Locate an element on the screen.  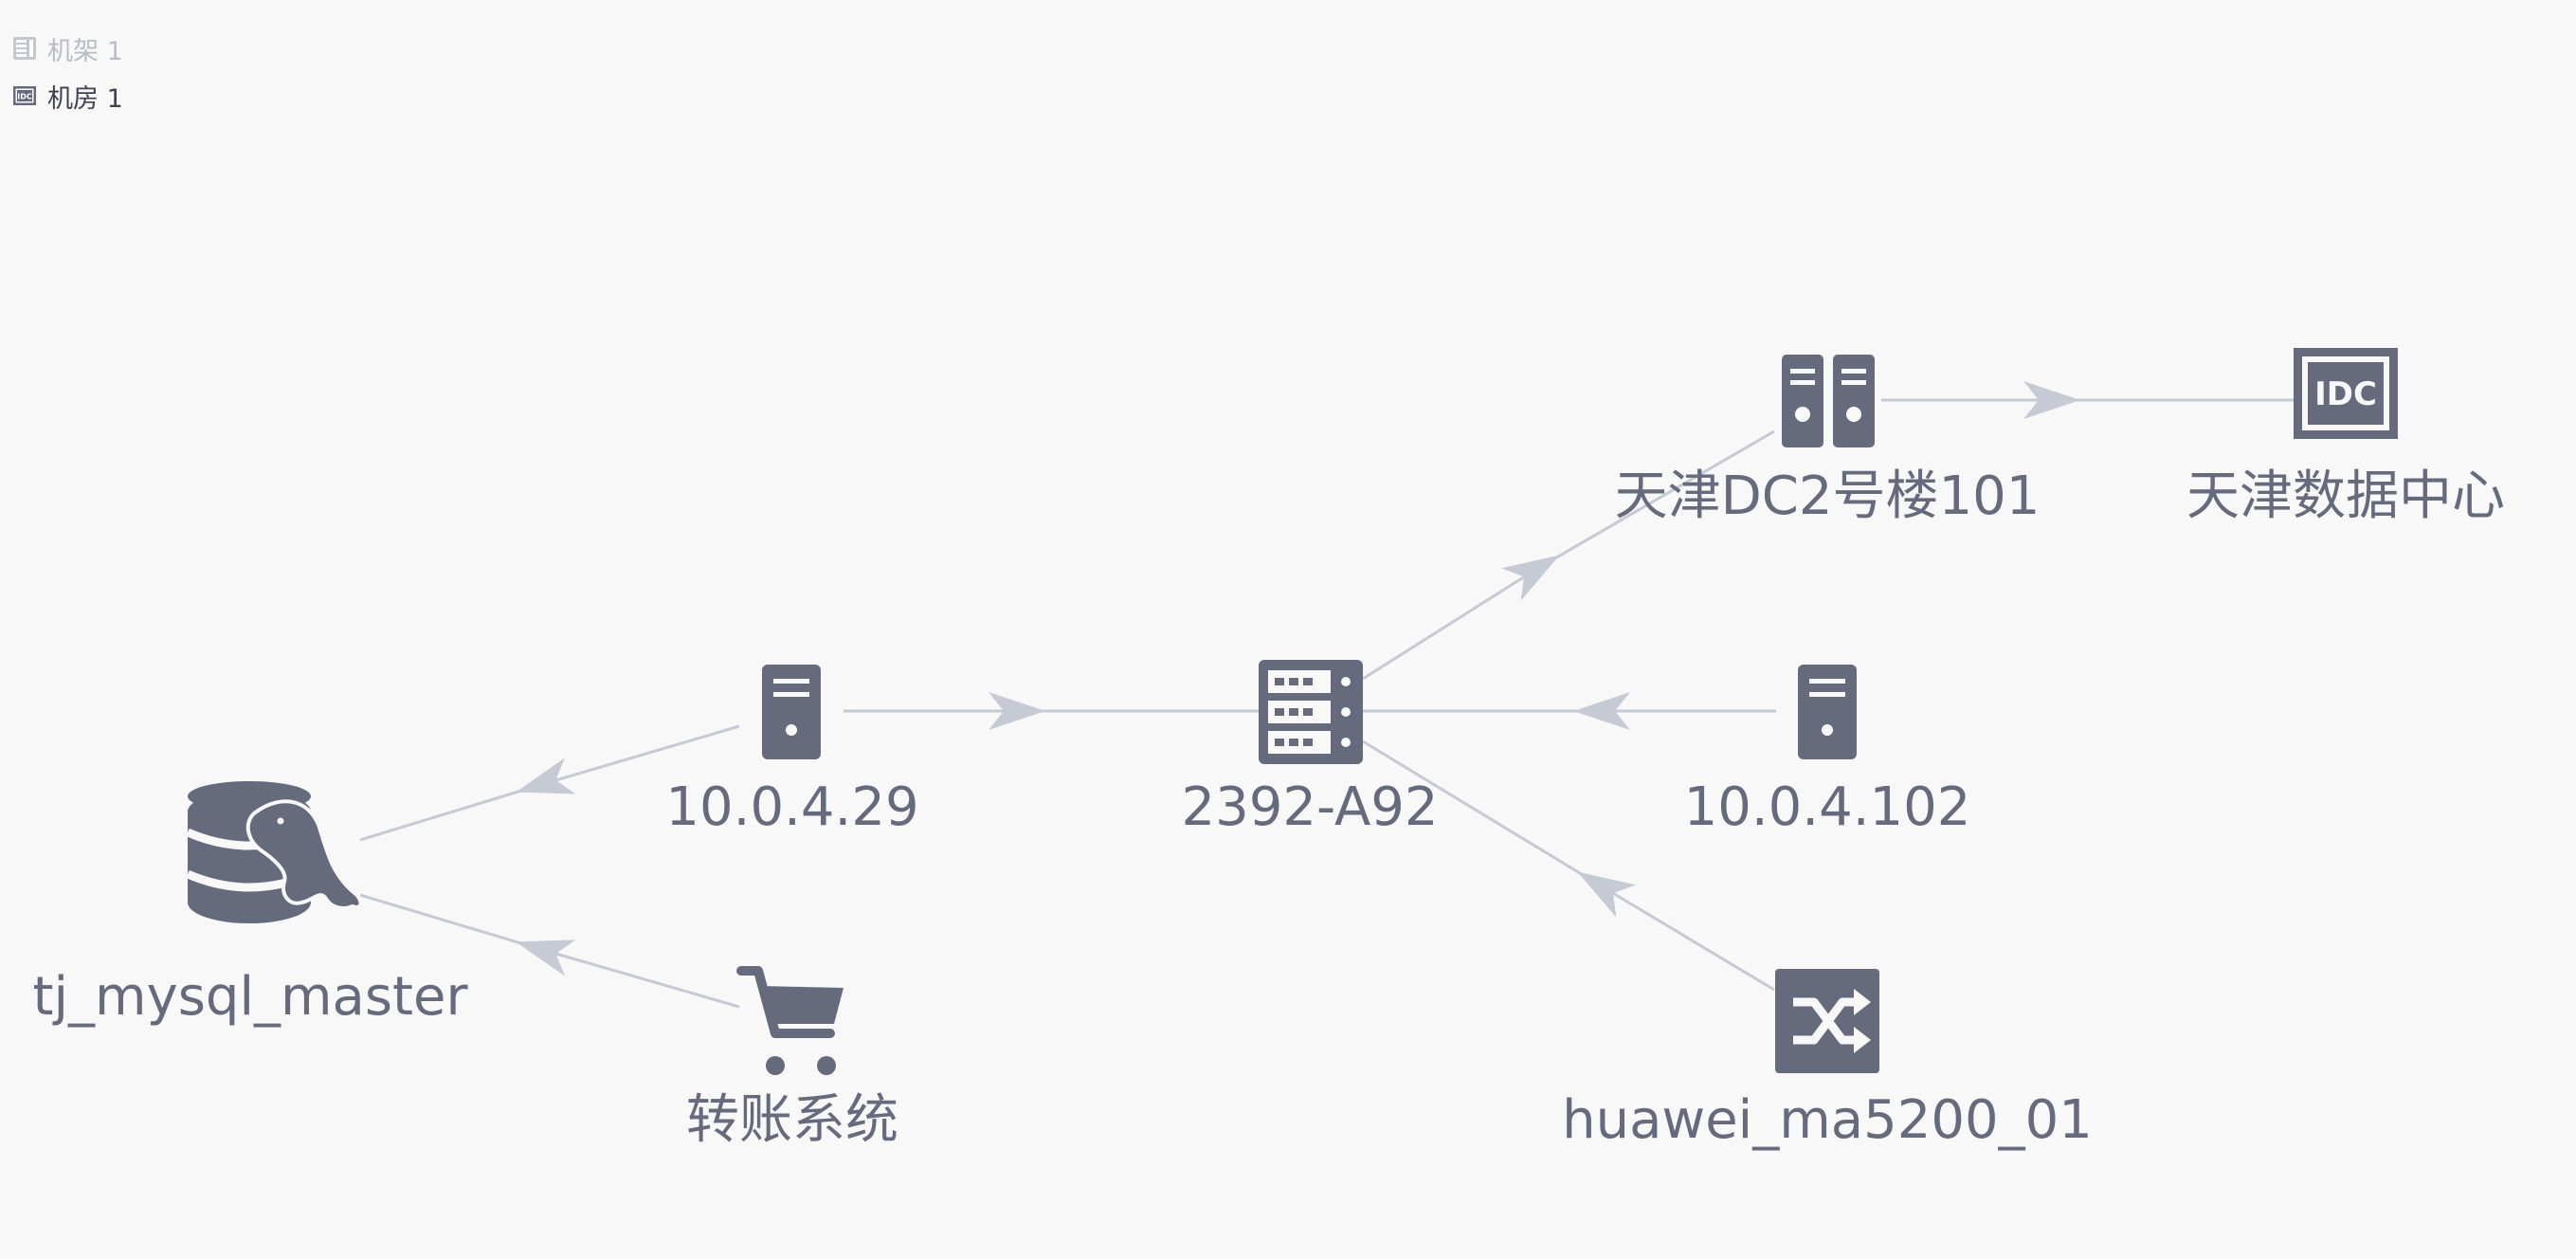
node-transfer-system: 转账系统 is located at coordinates (792, 1058).